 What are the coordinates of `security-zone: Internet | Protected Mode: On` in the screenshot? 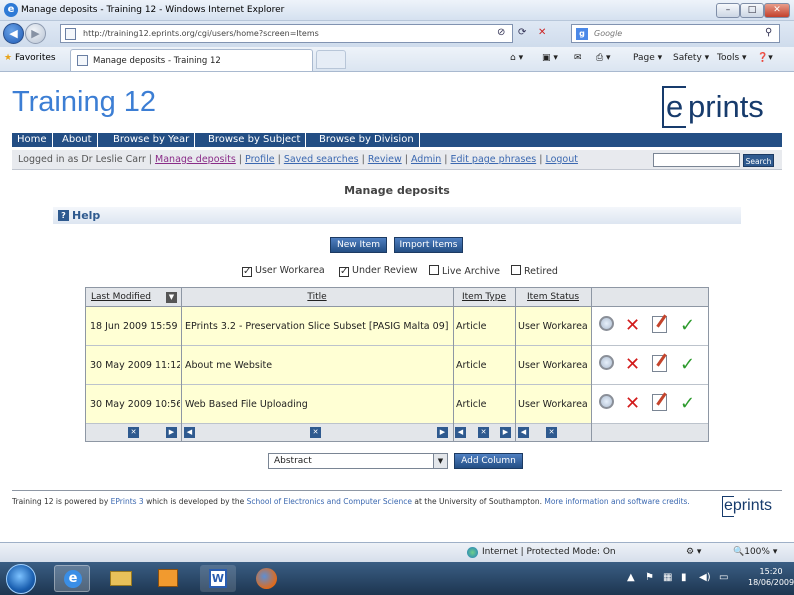 It's located at (549, 552).